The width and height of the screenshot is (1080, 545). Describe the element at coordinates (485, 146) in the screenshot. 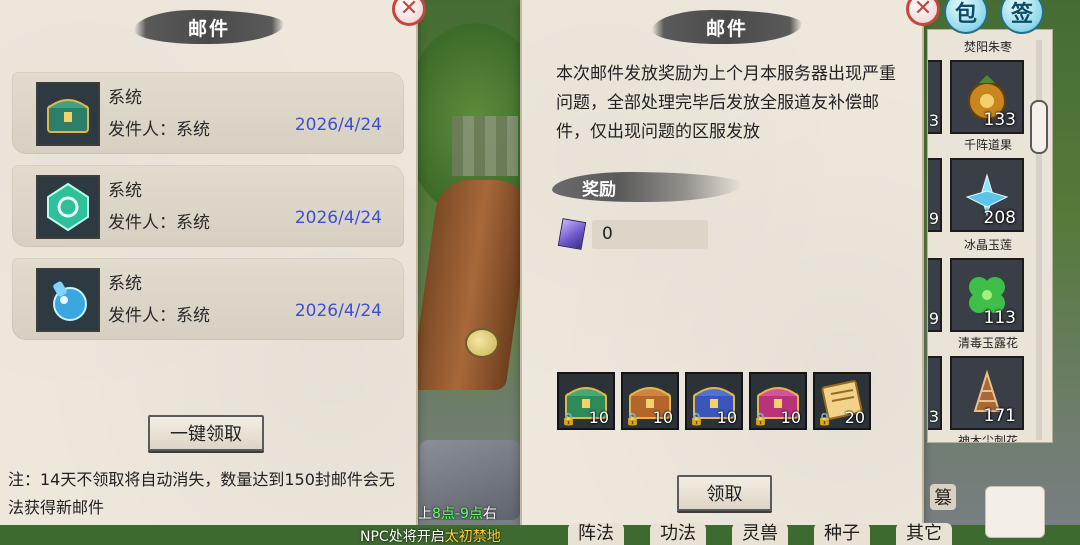

I see `pixelated-npc` at that location.